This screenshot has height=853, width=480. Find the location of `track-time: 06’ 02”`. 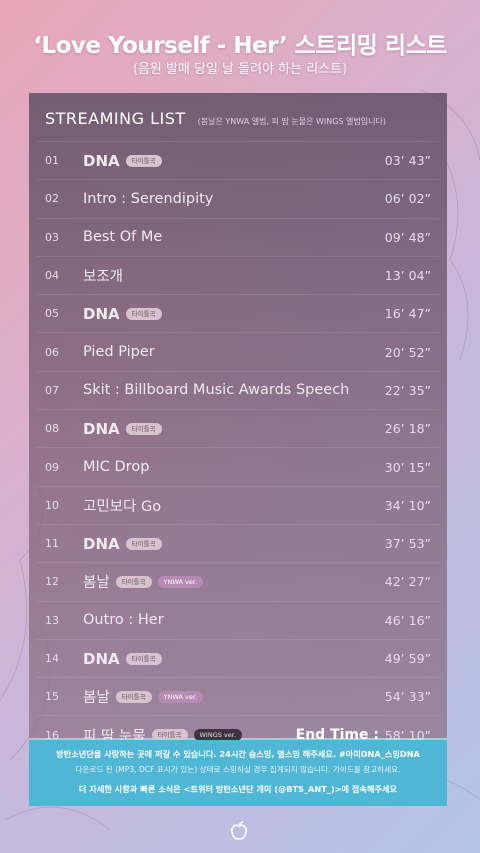

track-time: 06’ 02” is located at coordinates (407, 199).